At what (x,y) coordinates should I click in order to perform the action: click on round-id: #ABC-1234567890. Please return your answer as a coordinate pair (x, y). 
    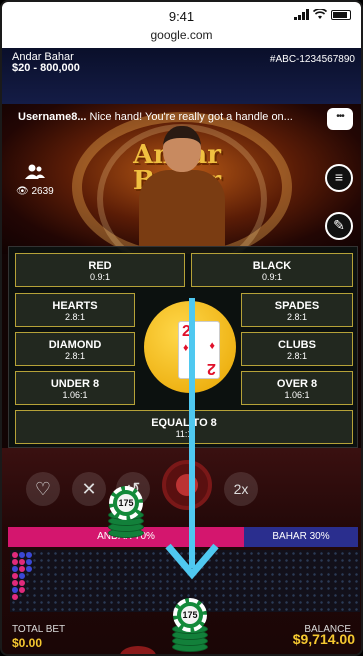
    Looking at the image, I should click on (312, 59).